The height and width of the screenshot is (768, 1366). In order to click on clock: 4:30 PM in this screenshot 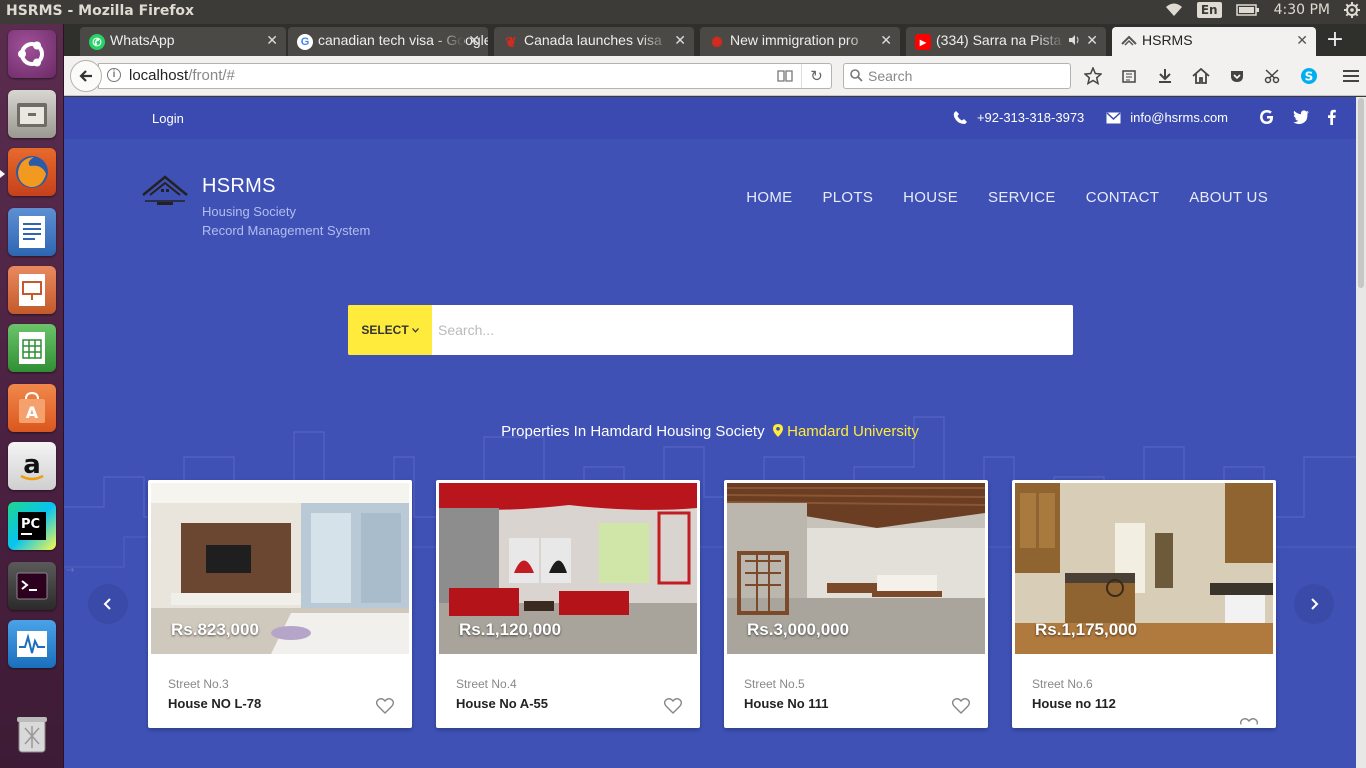, I will do `click(1302, 10)`.